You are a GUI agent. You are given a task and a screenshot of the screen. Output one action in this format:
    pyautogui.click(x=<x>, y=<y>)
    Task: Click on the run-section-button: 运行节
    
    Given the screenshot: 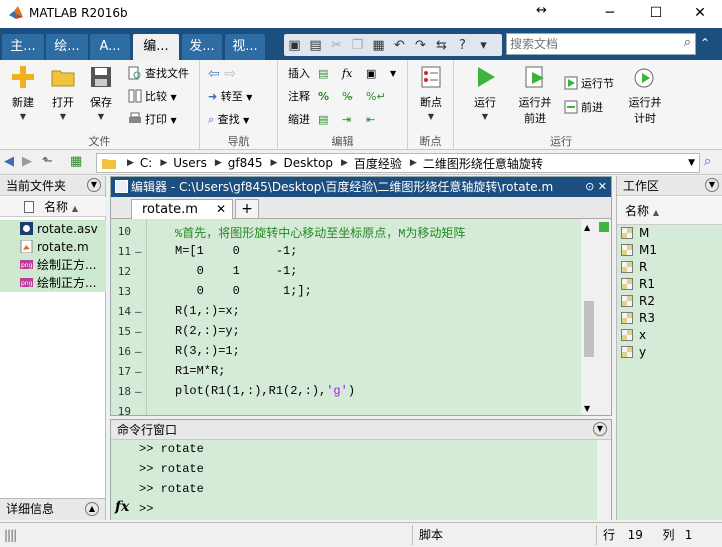 What is the action you would take?
    pyautogui.click(x=589, y=84)
    